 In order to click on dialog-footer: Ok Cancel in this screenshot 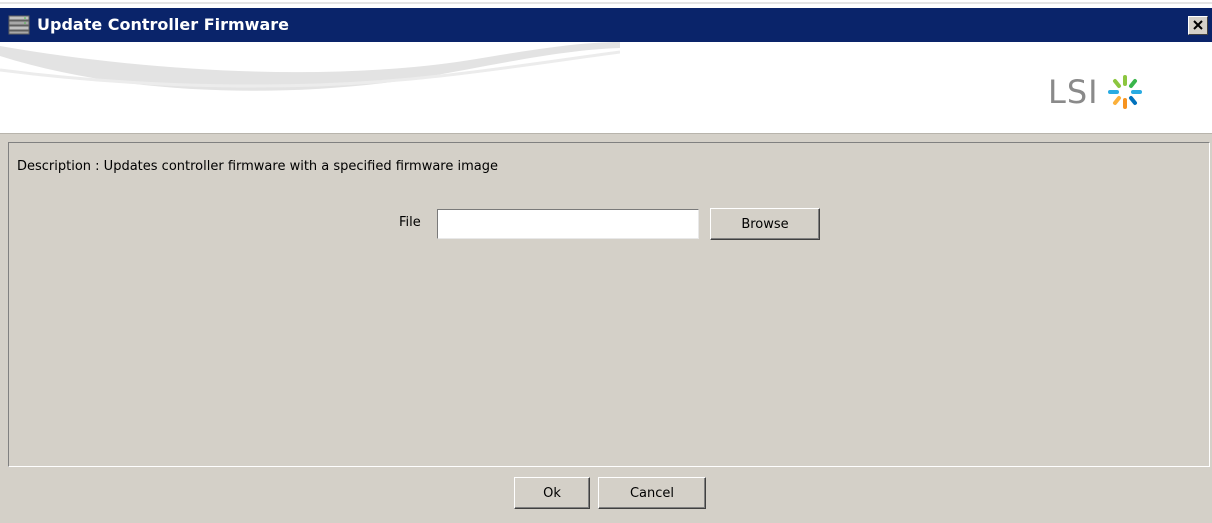, I will do `click(606, 495)`.